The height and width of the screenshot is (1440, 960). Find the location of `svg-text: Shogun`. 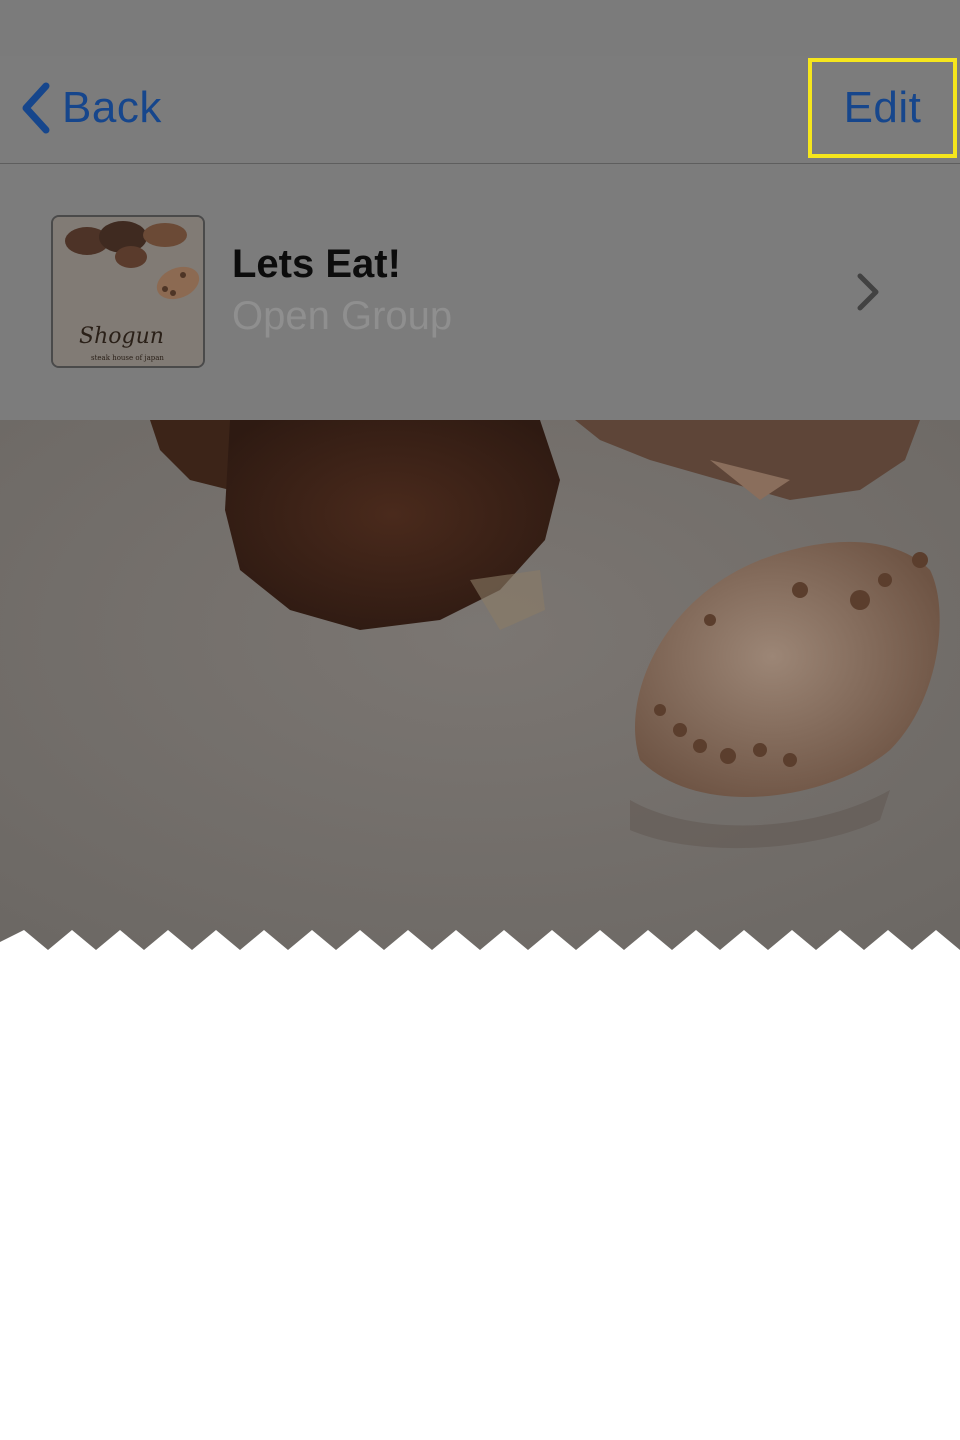

svg-text: Shogun is located at coordinates (121, 336).